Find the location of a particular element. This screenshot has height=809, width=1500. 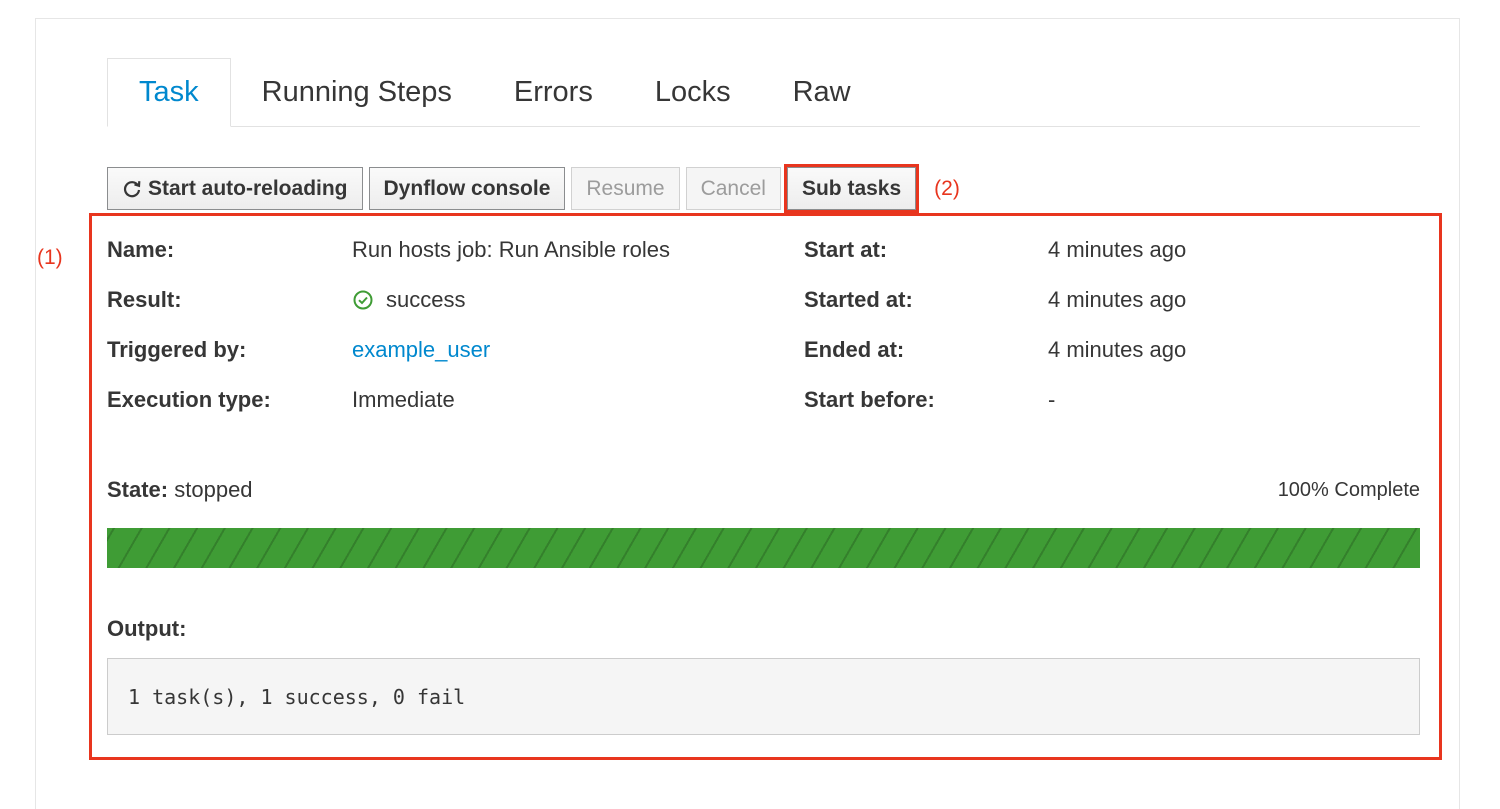

auto-reload-label: Start auto-reloading is located at coordinates (248, 188).